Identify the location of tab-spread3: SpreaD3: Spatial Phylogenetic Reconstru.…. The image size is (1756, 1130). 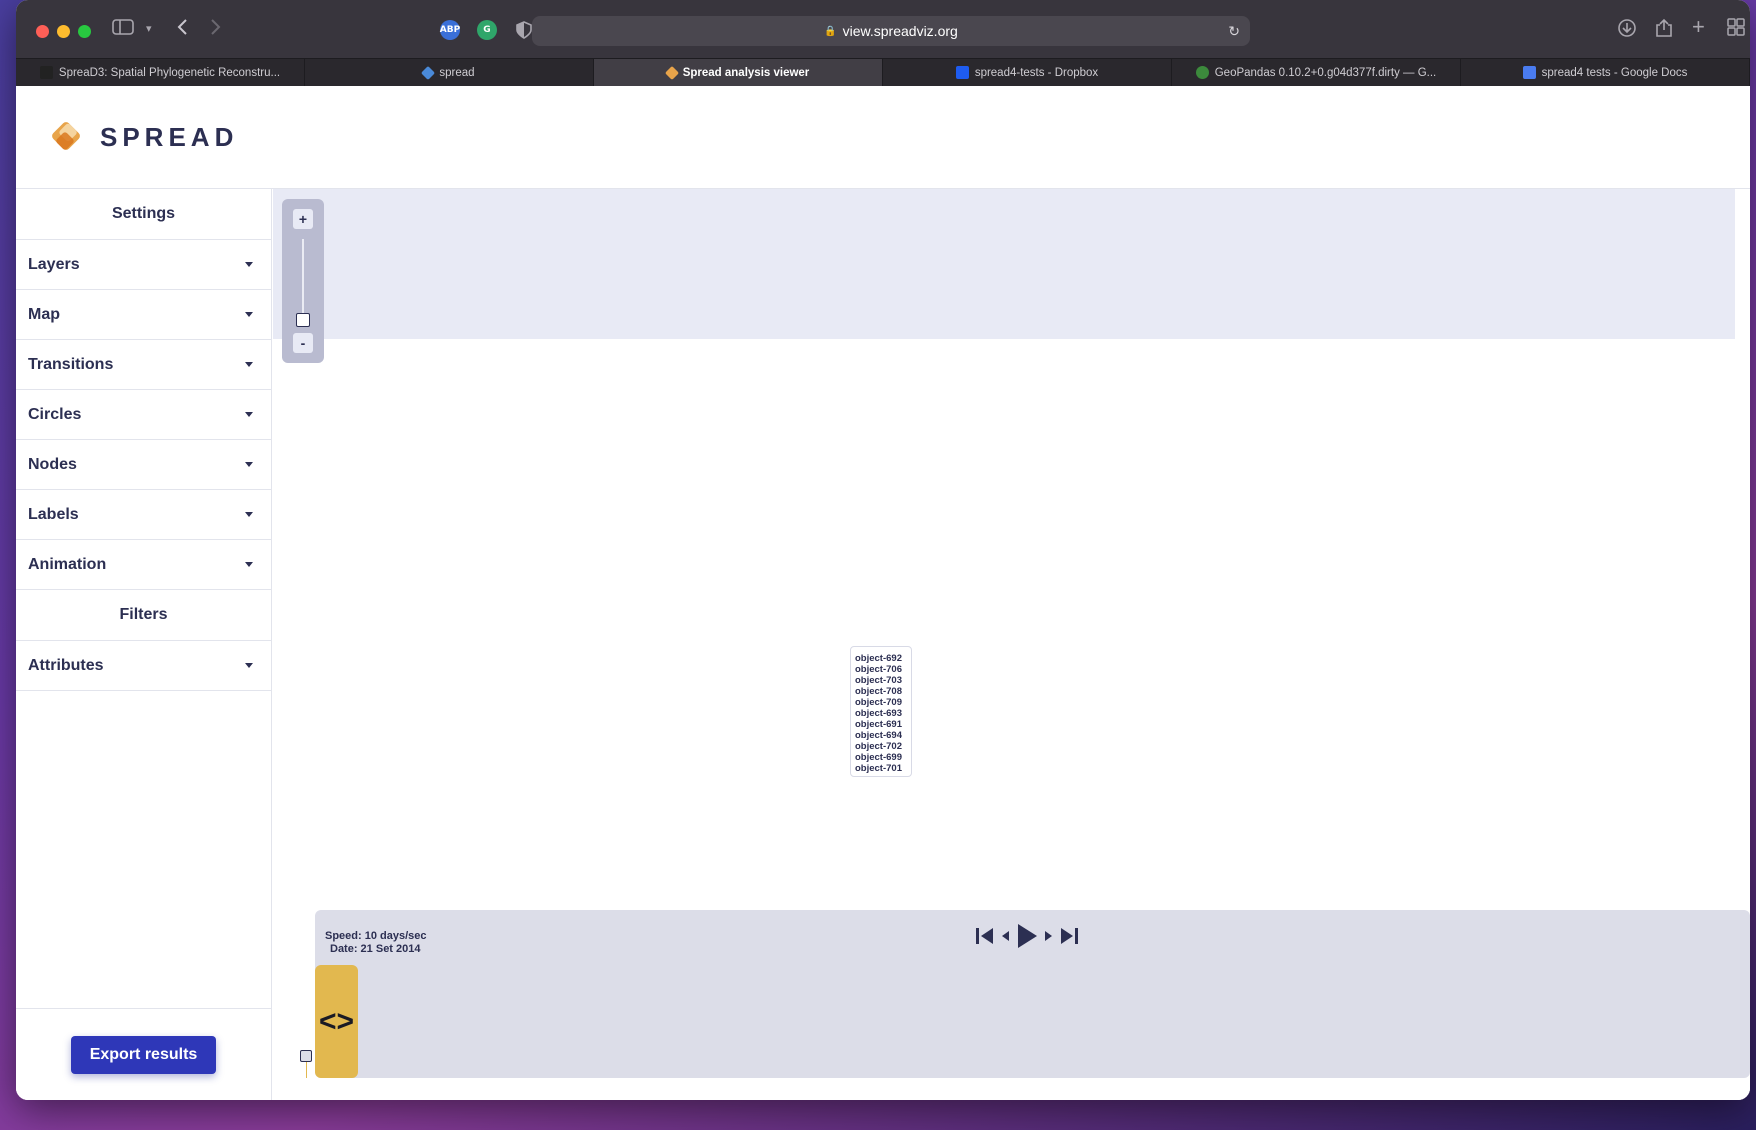
(160, 72).